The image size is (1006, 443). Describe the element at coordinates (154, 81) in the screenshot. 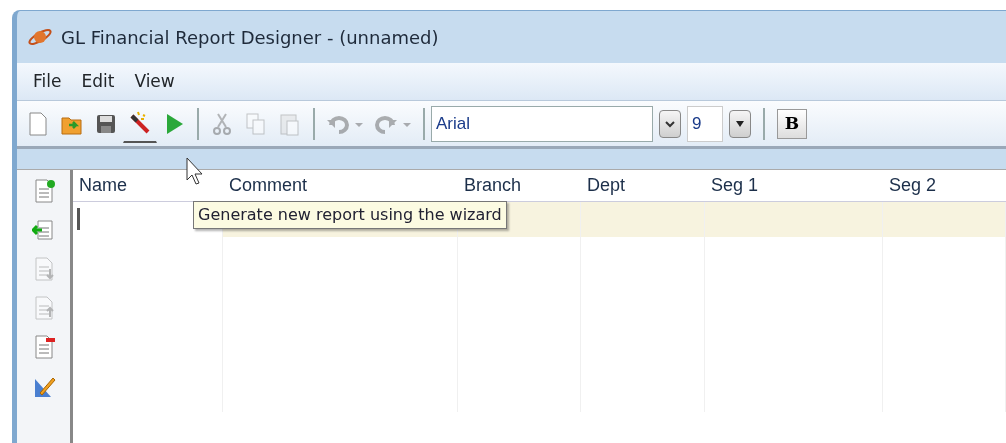

I see `menu-item: View` at that location.